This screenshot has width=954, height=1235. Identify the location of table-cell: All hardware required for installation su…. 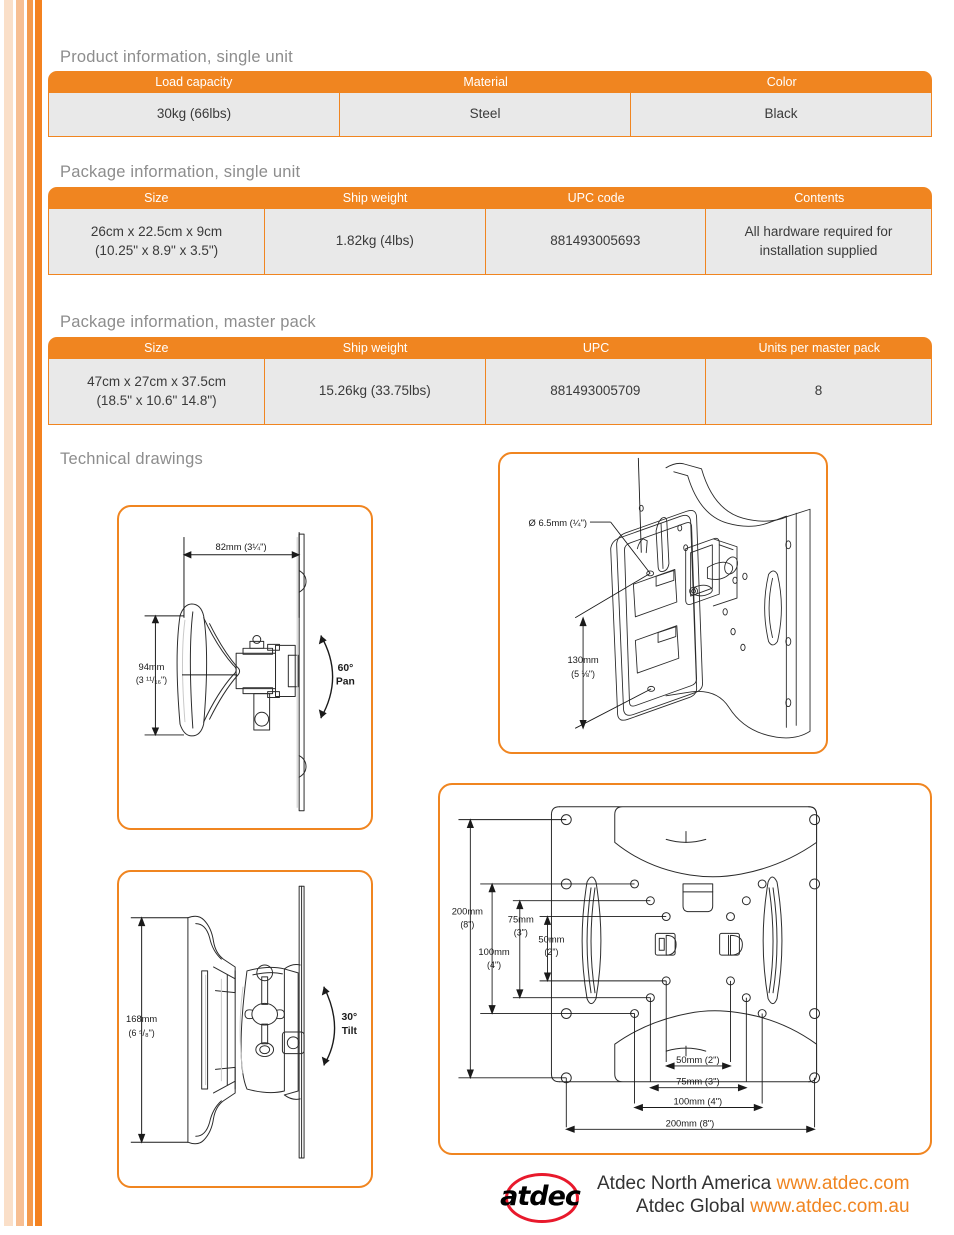
(818, 241).